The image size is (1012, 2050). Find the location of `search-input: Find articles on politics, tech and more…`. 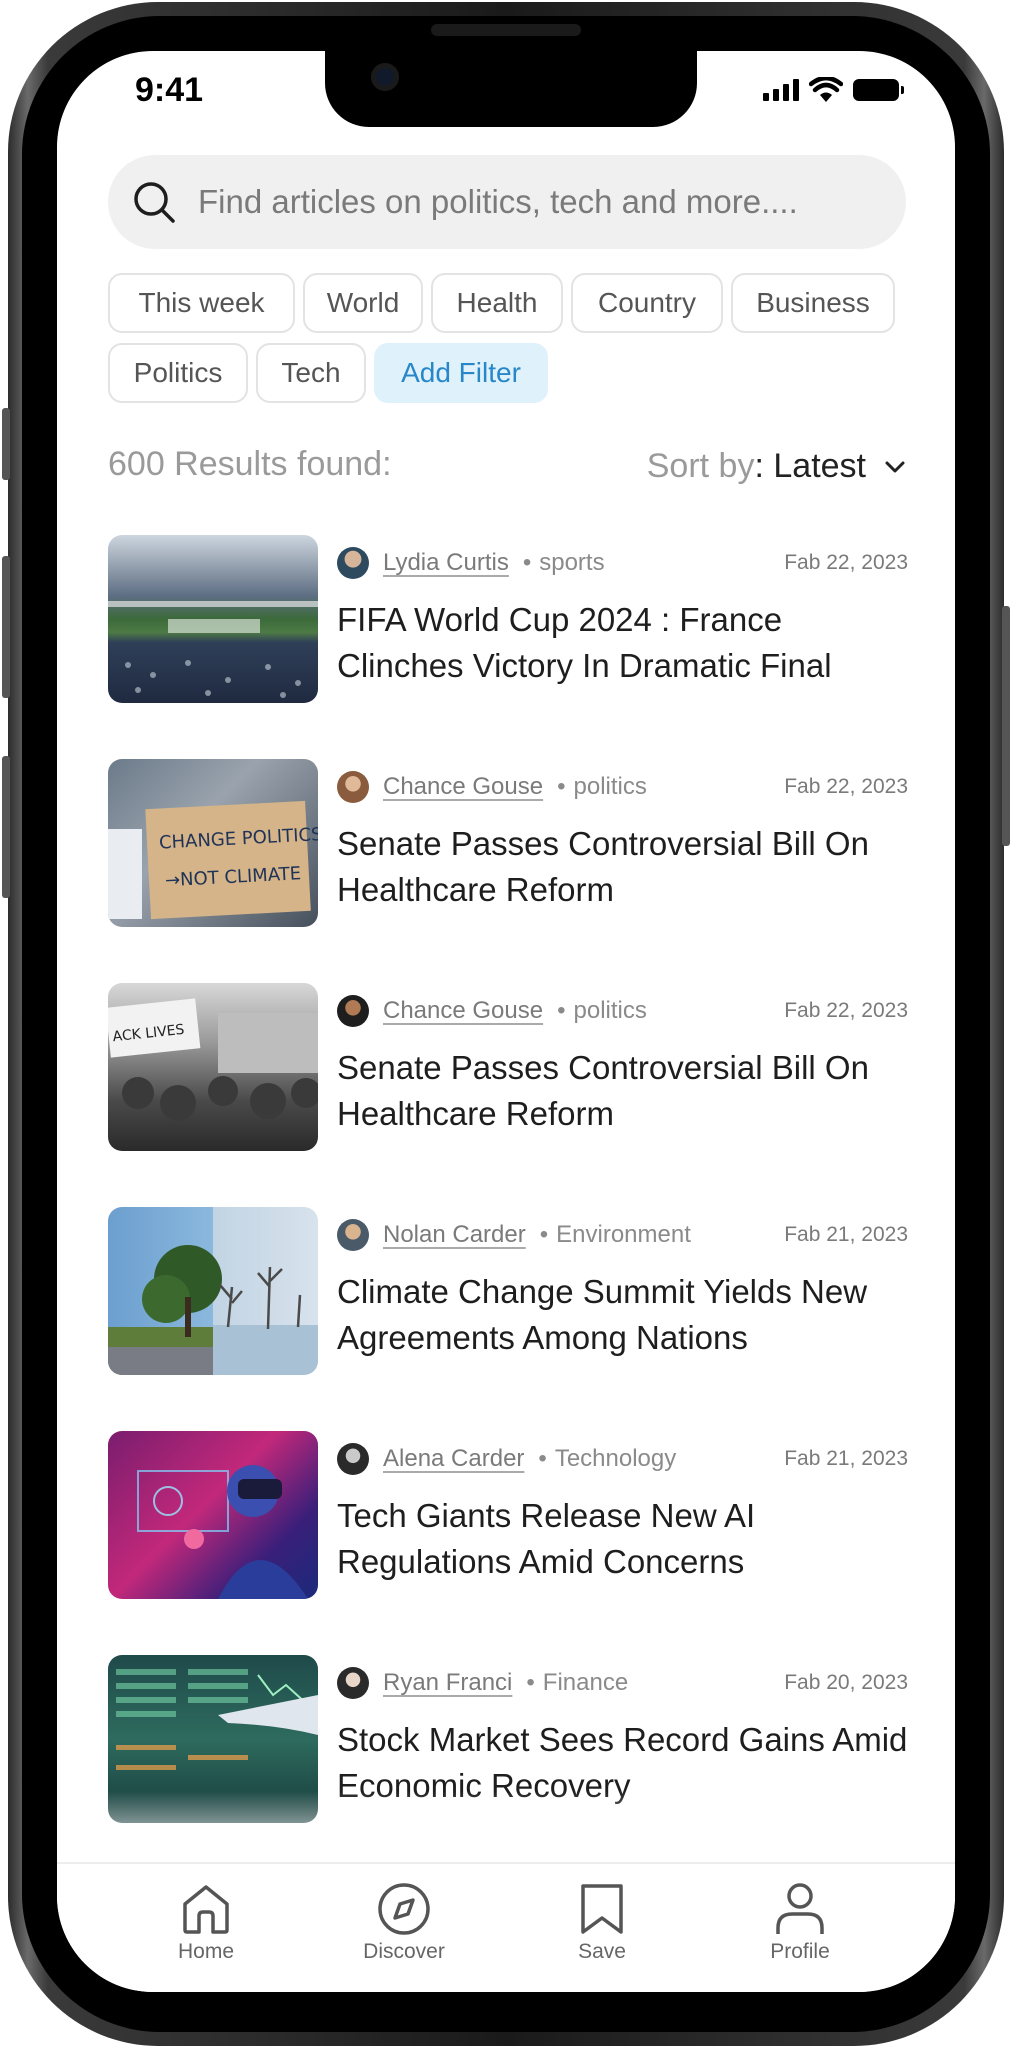

search-input: Find articles on politics, tech and more… is located at coordinates (498, 202).